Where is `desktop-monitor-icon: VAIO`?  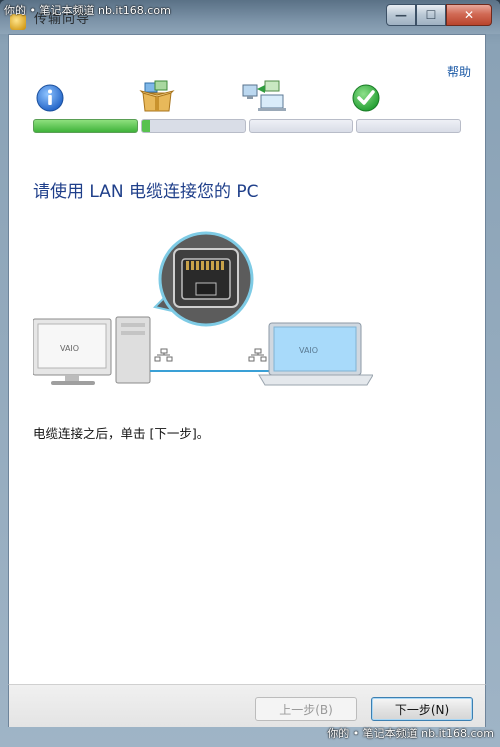
desktop-monitor-icon: VAIO is located at coordinates (72, 351).